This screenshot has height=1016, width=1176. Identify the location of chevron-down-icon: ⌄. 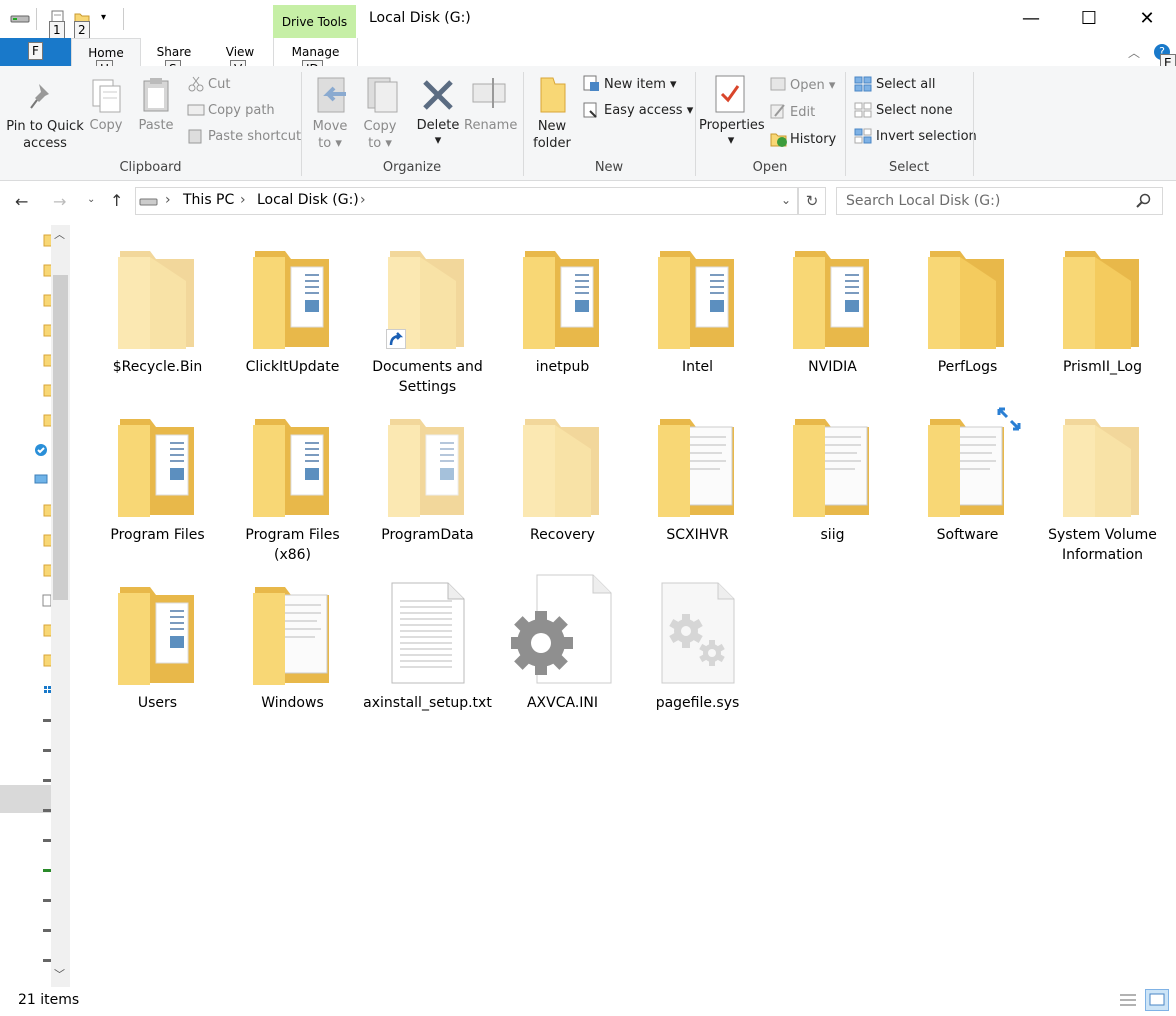
(91, 199).